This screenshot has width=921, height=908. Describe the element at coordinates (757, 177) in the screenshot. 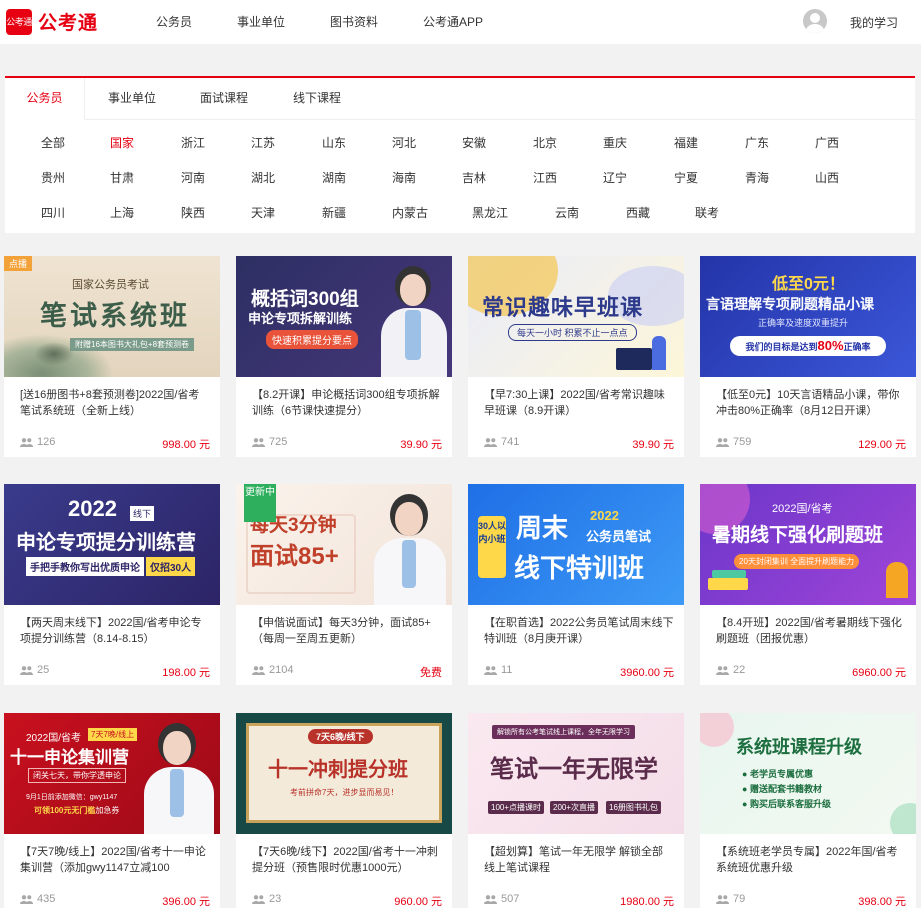

I see `region-filter-item: 青海` at that location.